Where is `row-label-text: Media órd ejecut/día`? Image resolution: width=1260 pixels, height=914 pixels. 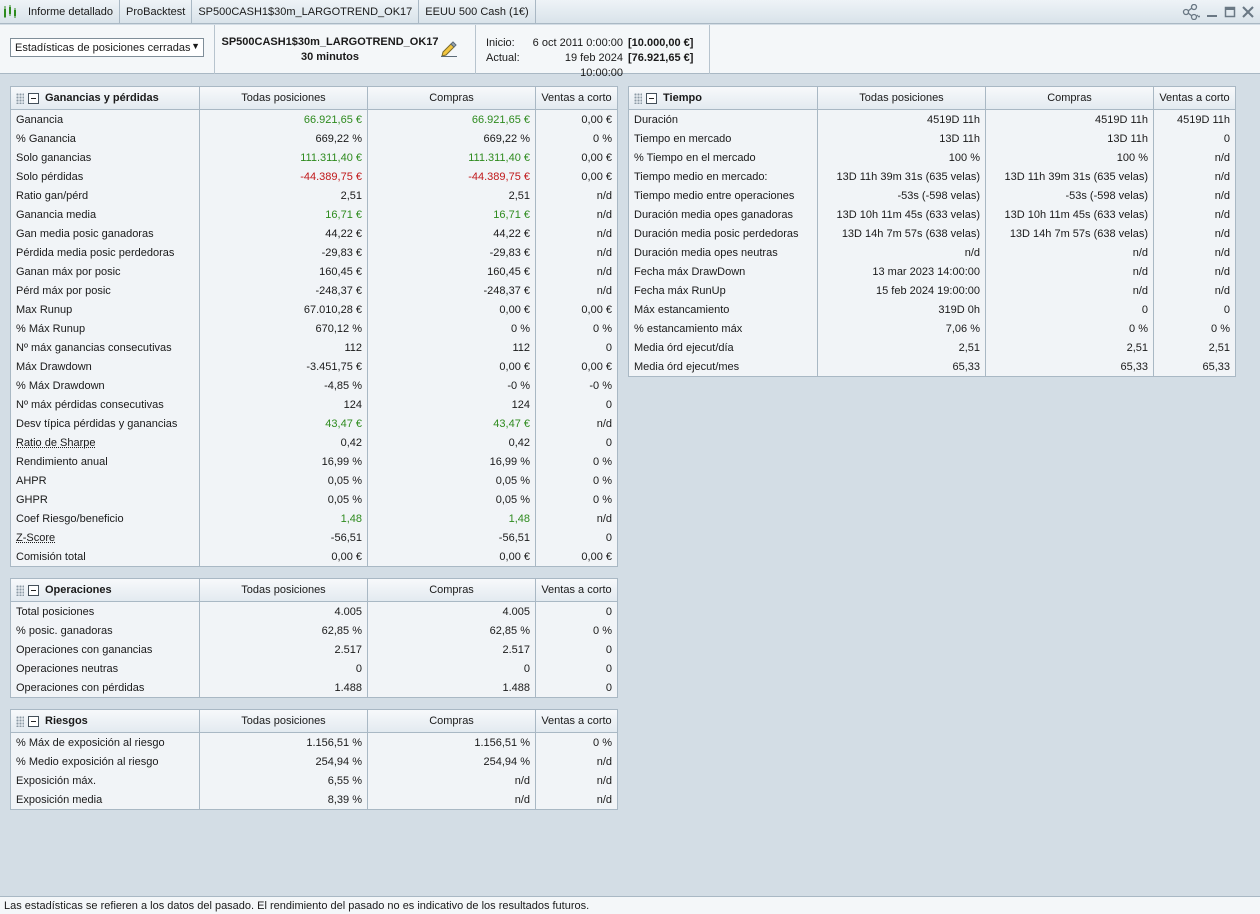
row-label-text: Media órd ejecut/día is located at coordinates (684, 347).